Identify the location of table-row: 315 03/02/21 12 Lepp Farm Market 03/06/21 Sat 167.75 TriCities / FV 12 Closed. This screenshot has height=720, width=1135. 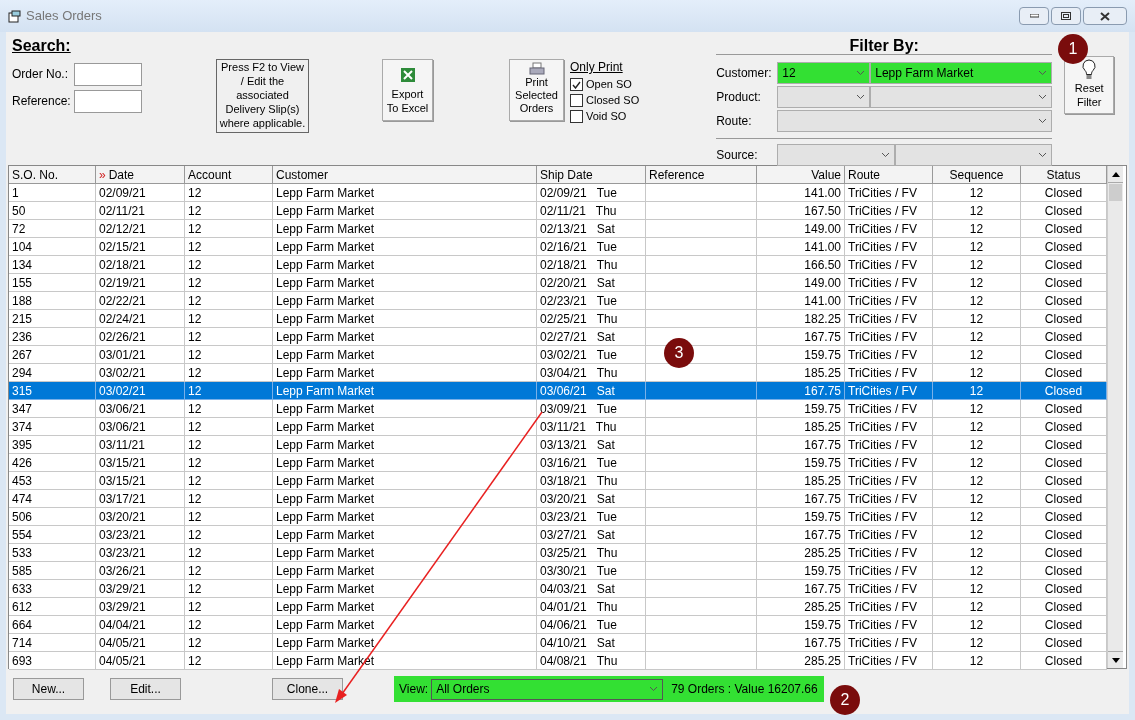
(558, 391).